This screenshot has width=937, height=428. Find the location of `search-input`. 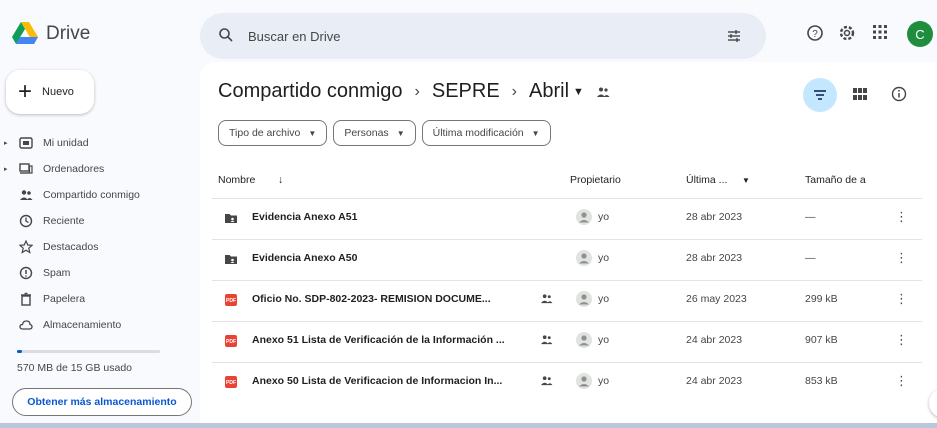

search-input is located at coordinates (478, 36).